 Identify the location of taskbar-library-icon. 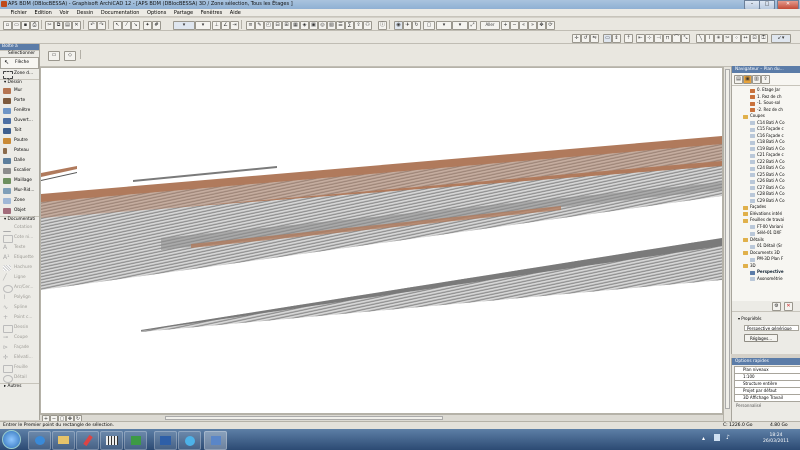
(111, 440).